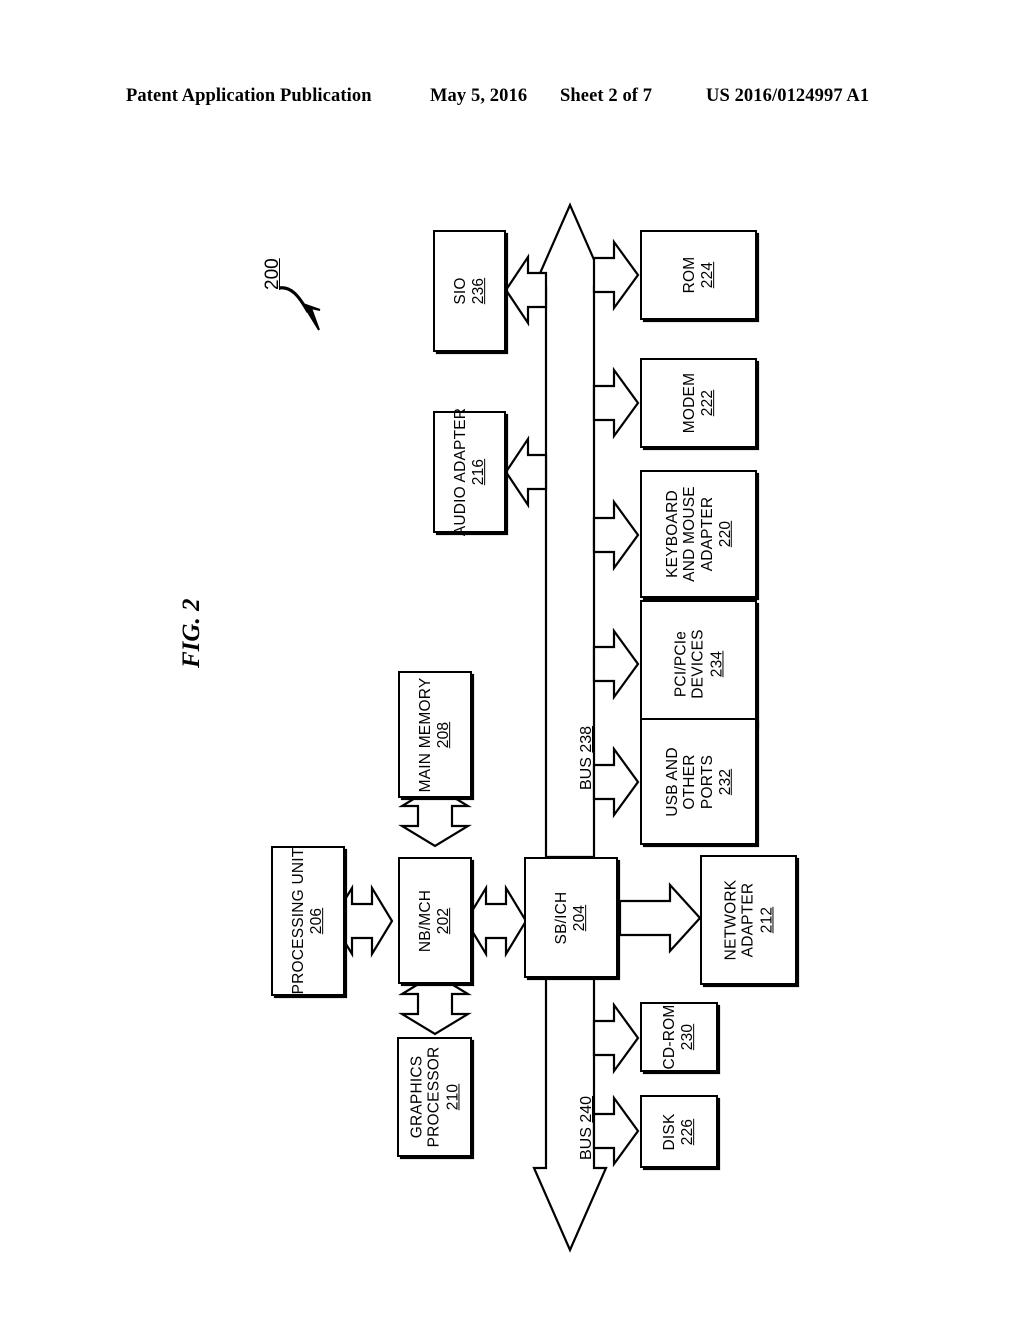  I want to click on block-keyboard-mouse-adapter-label: KEYBOARD AND MOUSE ADAPTER 220, so click(698, 534).